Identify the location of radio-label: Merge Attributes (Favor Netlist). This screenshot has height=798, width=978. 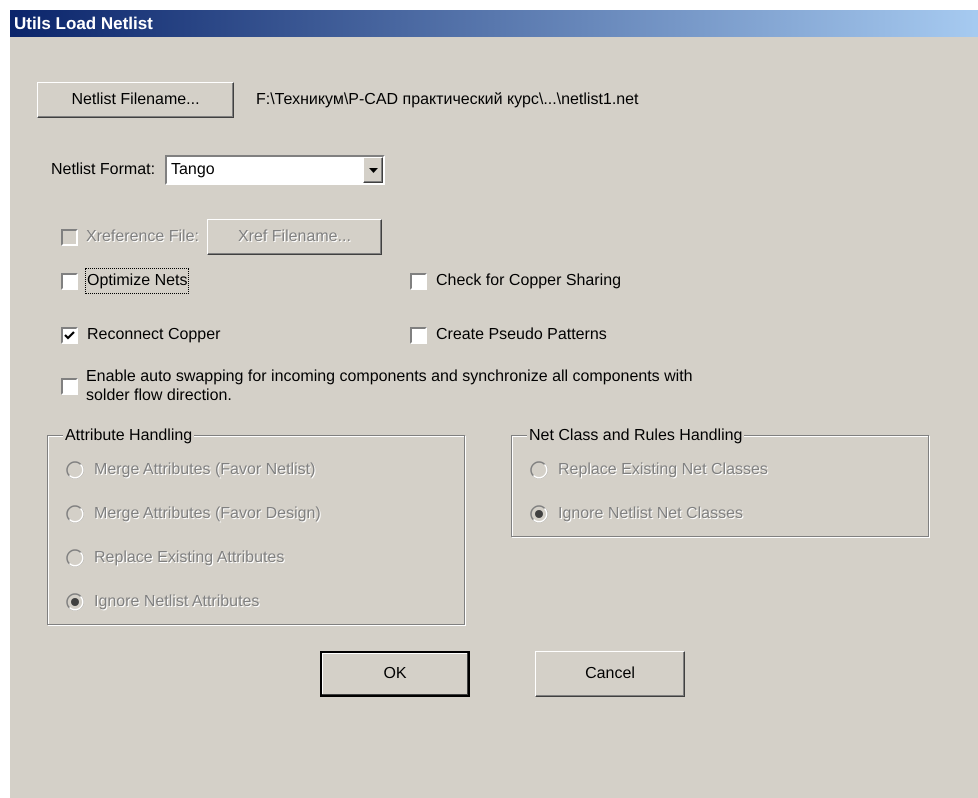
(205, 470).